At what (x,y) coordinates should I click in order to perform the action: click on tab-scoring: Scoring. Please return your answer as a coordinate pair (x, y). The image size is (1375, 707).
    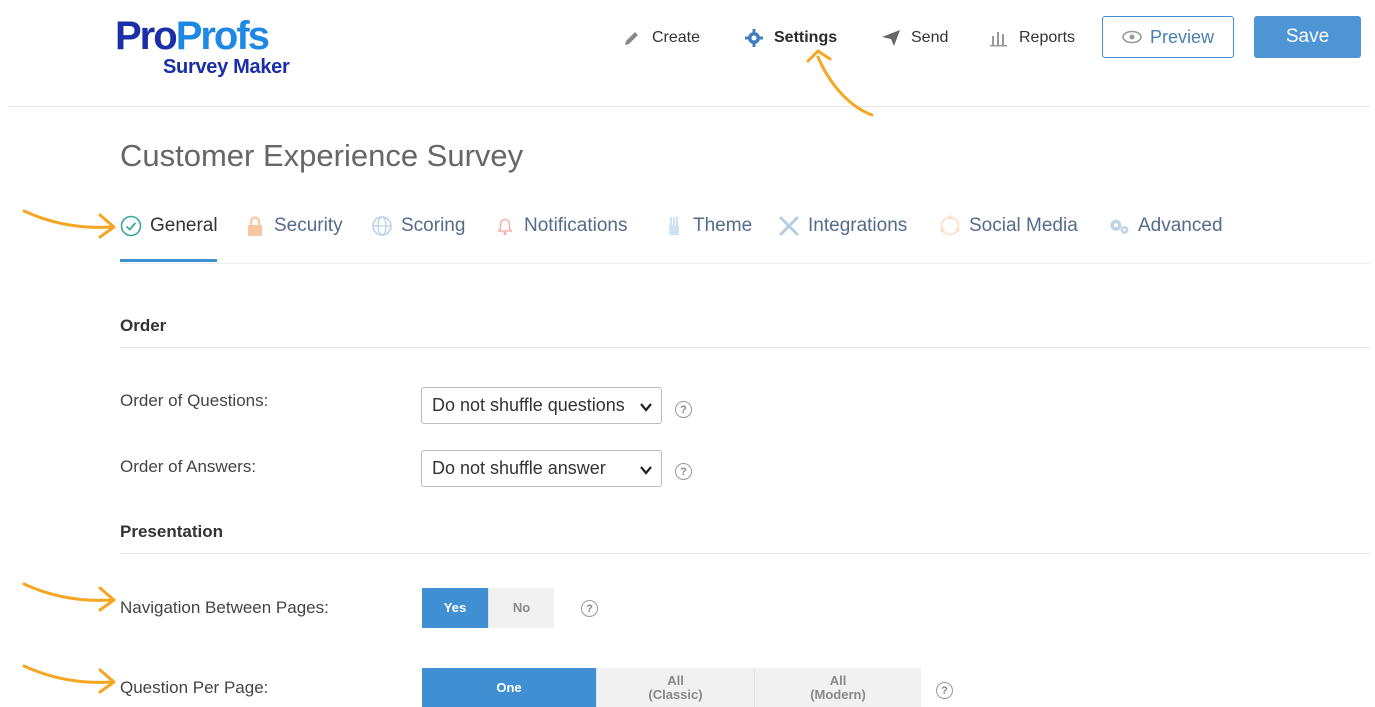
    Looking at the image, I should click on (418, 226).